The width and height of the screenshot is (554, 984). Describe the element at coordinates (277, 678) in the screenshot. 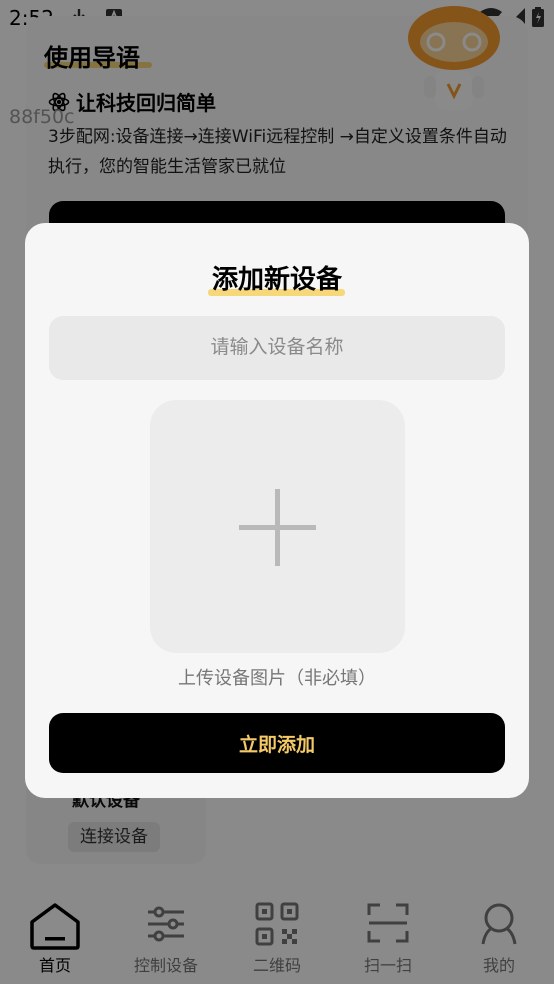

I see `upload-image-label: 上传设备图片（非必填）` at that location.